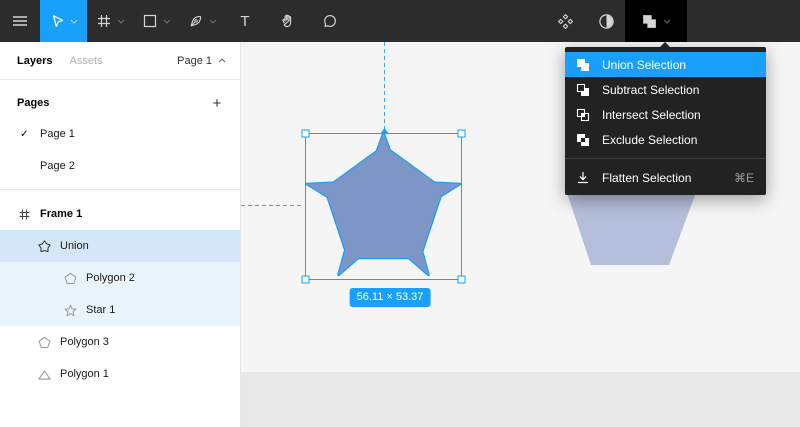  What do you see at coordinates (651, 89) in the screenshot?
I see `menu-item-label: Subtract Selection` at bounding box center [651, 89].